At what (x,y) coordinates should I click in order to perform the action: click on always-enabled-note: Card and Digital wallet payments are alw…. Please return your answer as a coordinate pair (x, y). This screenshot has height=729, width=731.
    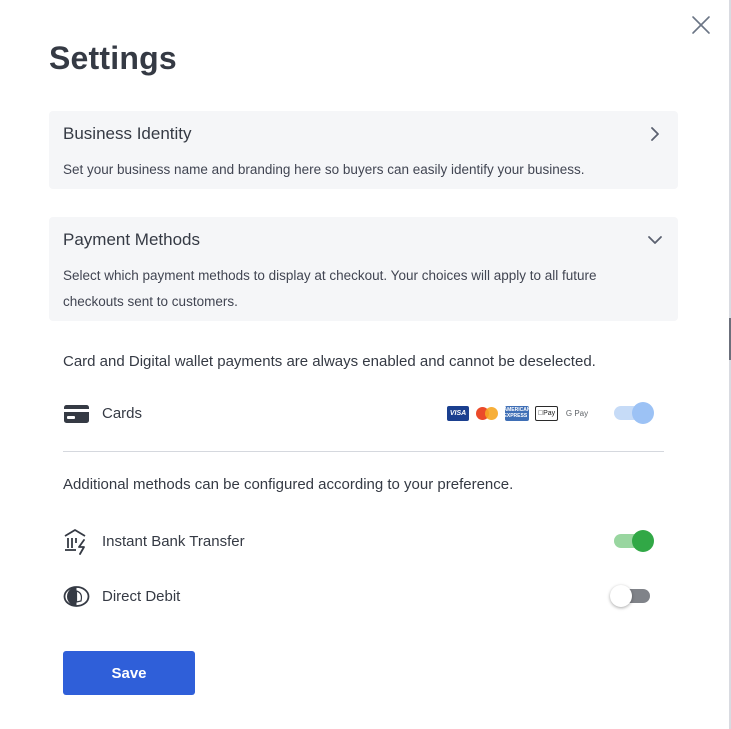
    Looking at the image, I should click on (329, 361).